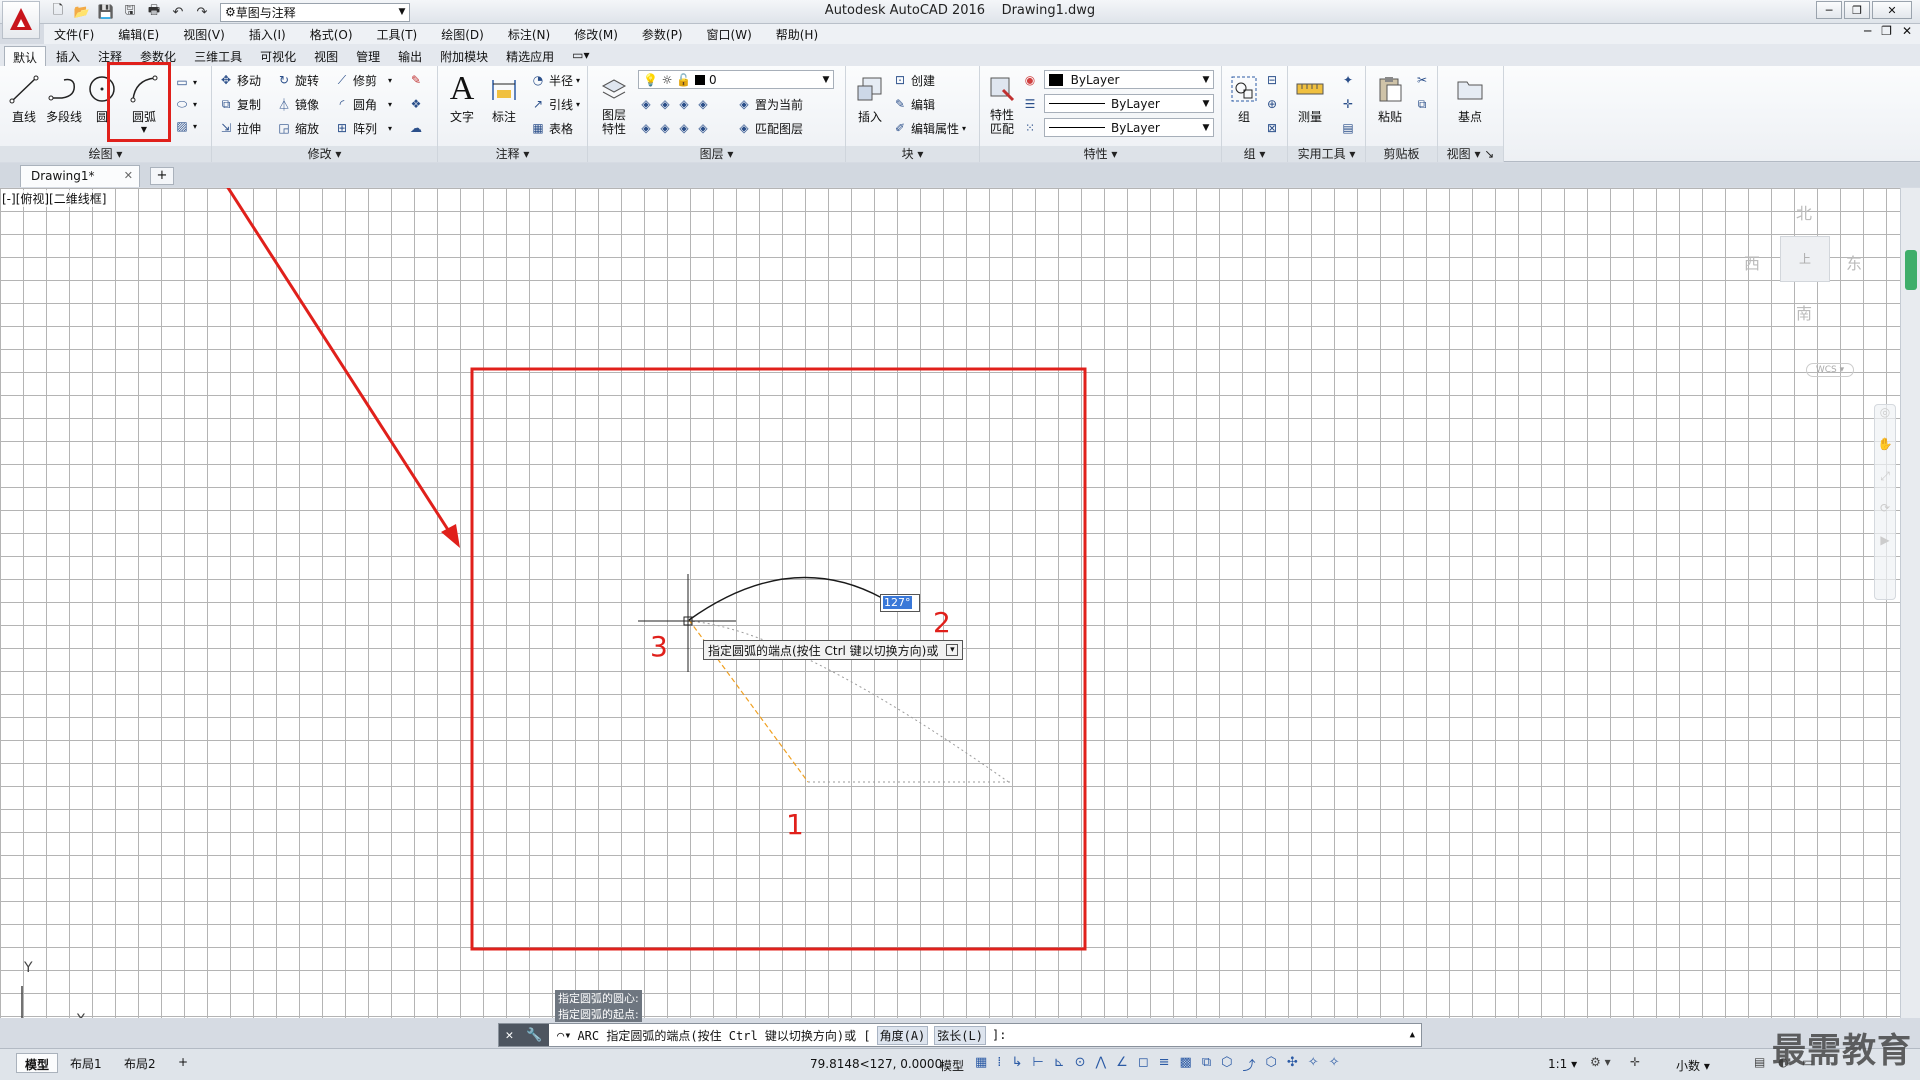 The height and width of the screenshot is (1080, 1920). What do you see at coordinates (331, 34) in the screenshot?
I see `menu-item-4: 格式(O)` at bounding box center [331, 34].